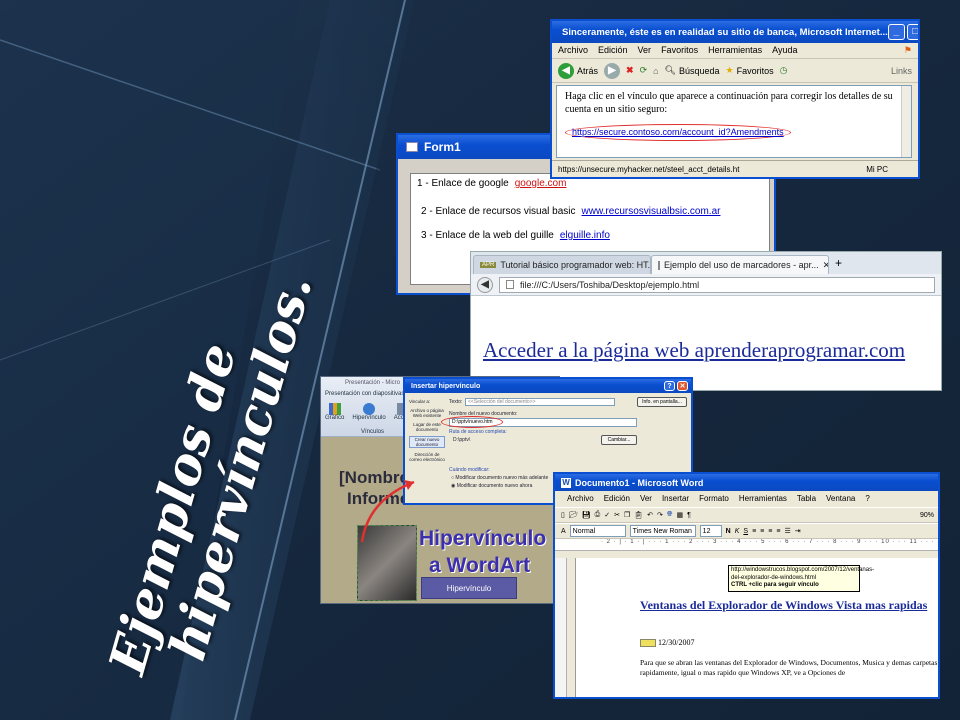  What do you see at coordinates (469, 588) in the screenshot?
I see `hyperlink-shape-button: Hipervínculo` at bounding box center [469, 588].